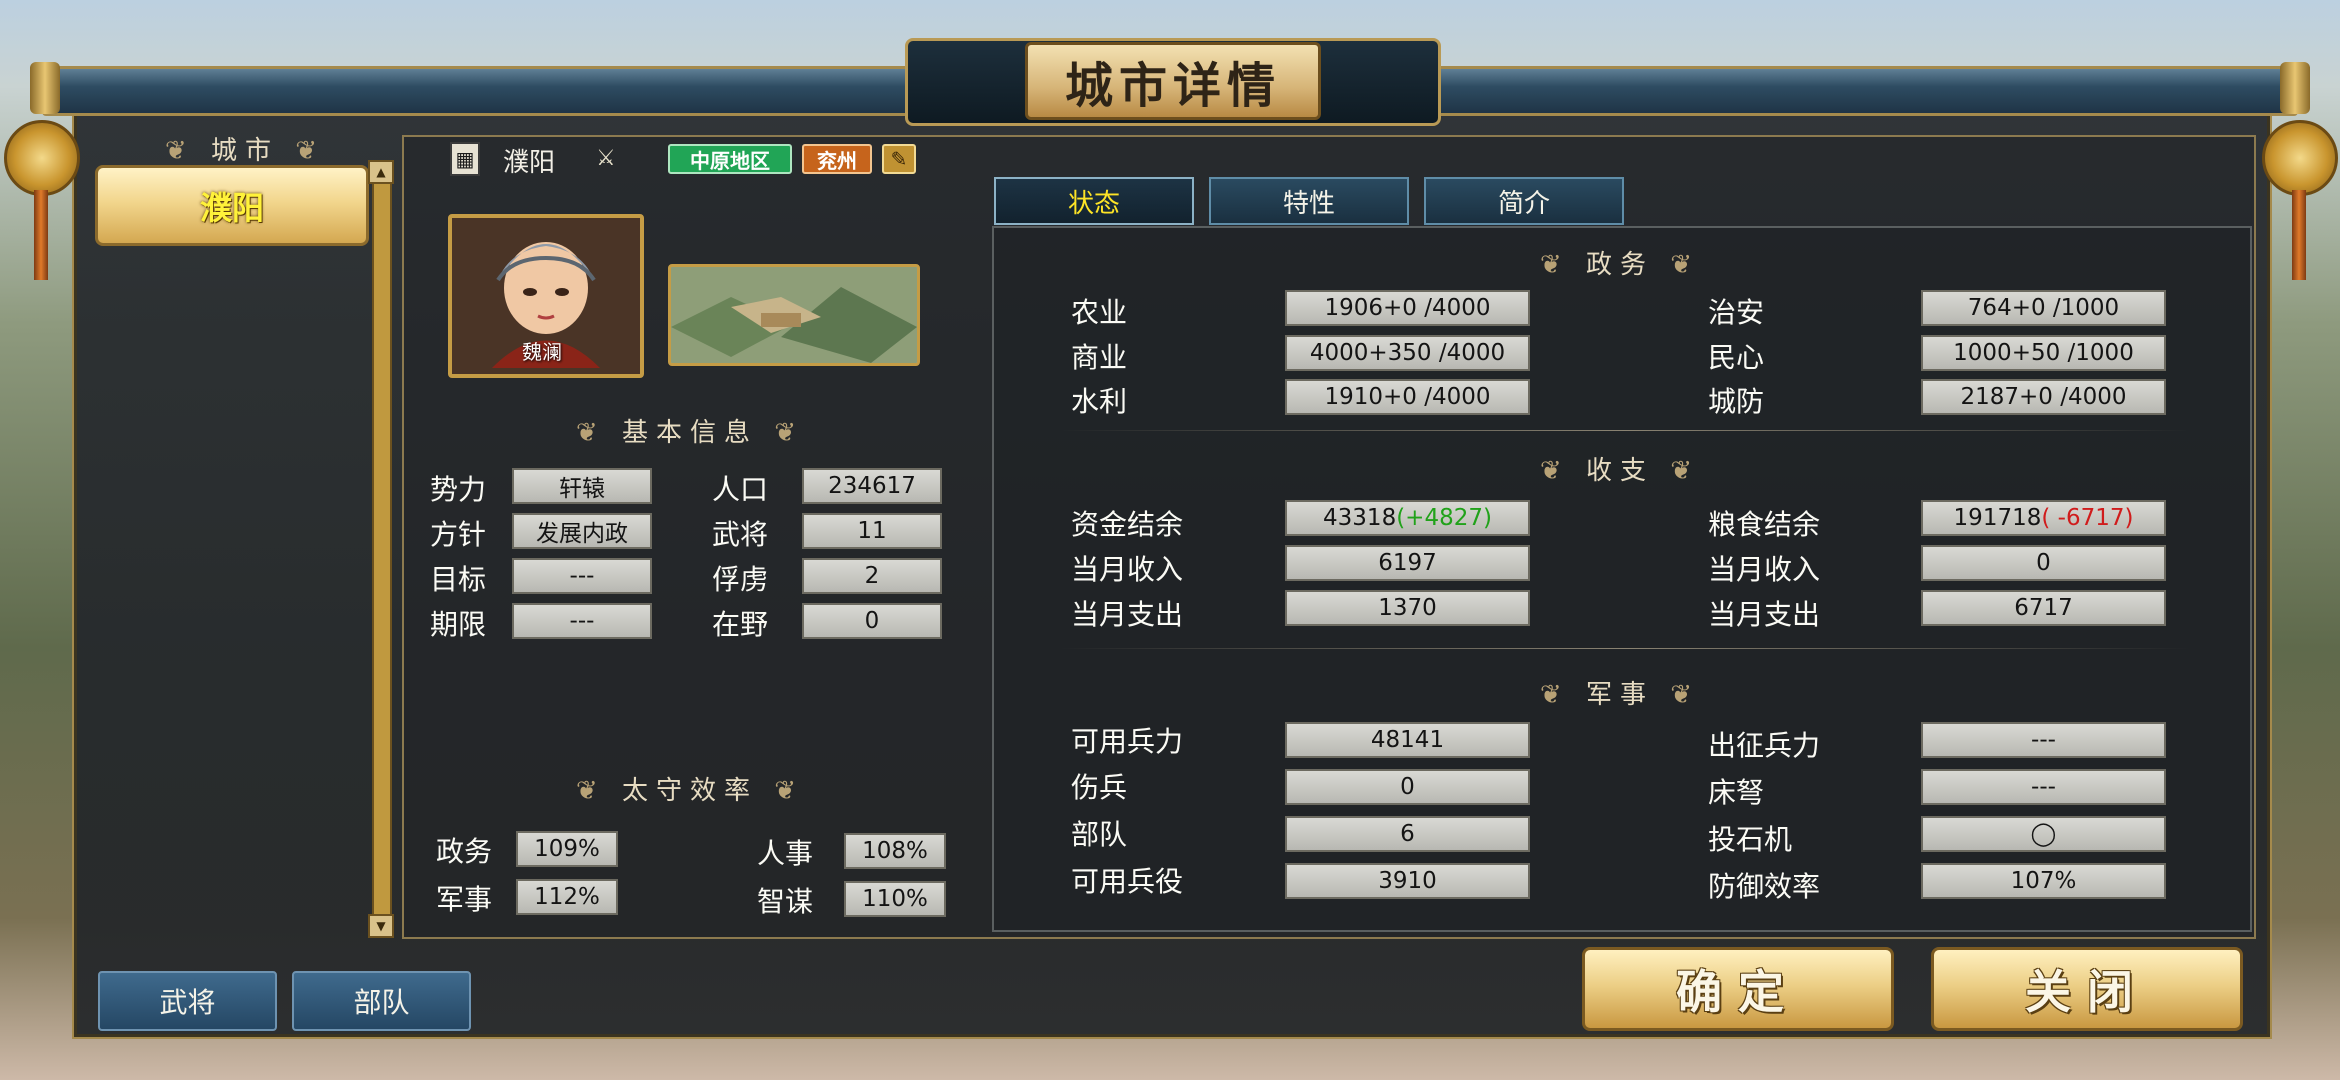 The image size is (2340, 1080). Describe the element at coordinates (899, 159) in the screenshot. I see `sword-icon: ✎` at that location.